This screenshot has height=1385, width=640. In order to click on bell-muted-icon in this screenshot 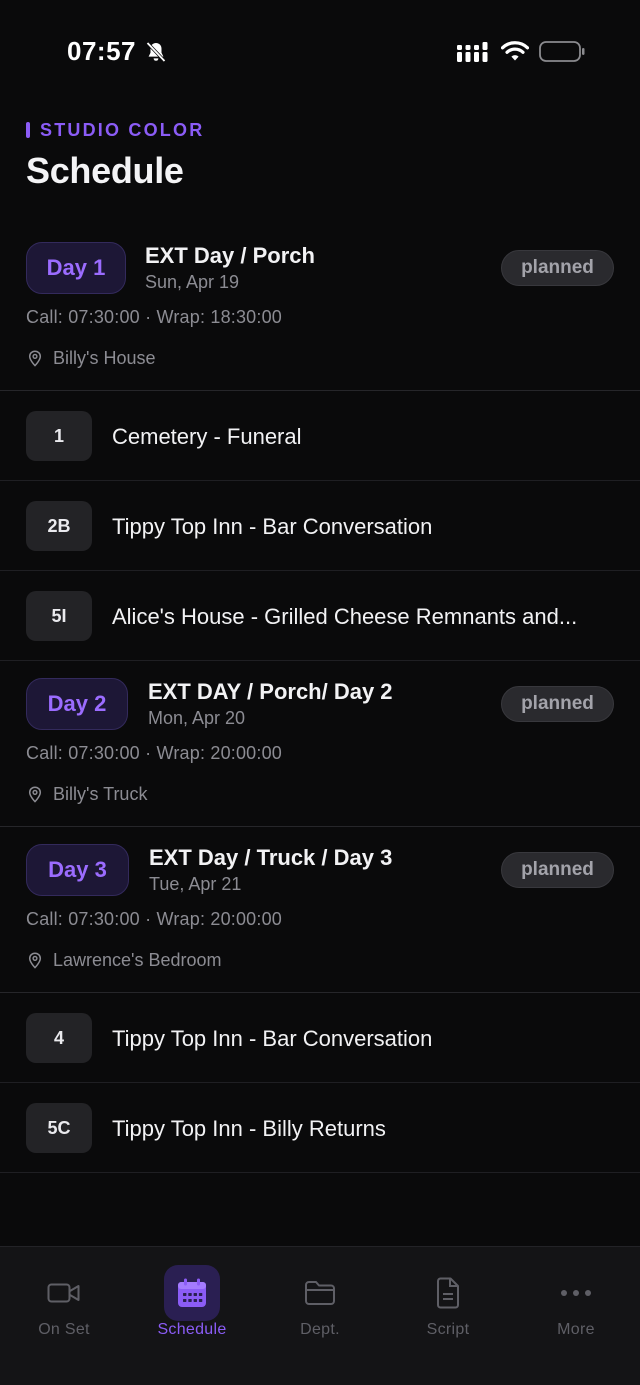, I will do `click(156, 52)`.